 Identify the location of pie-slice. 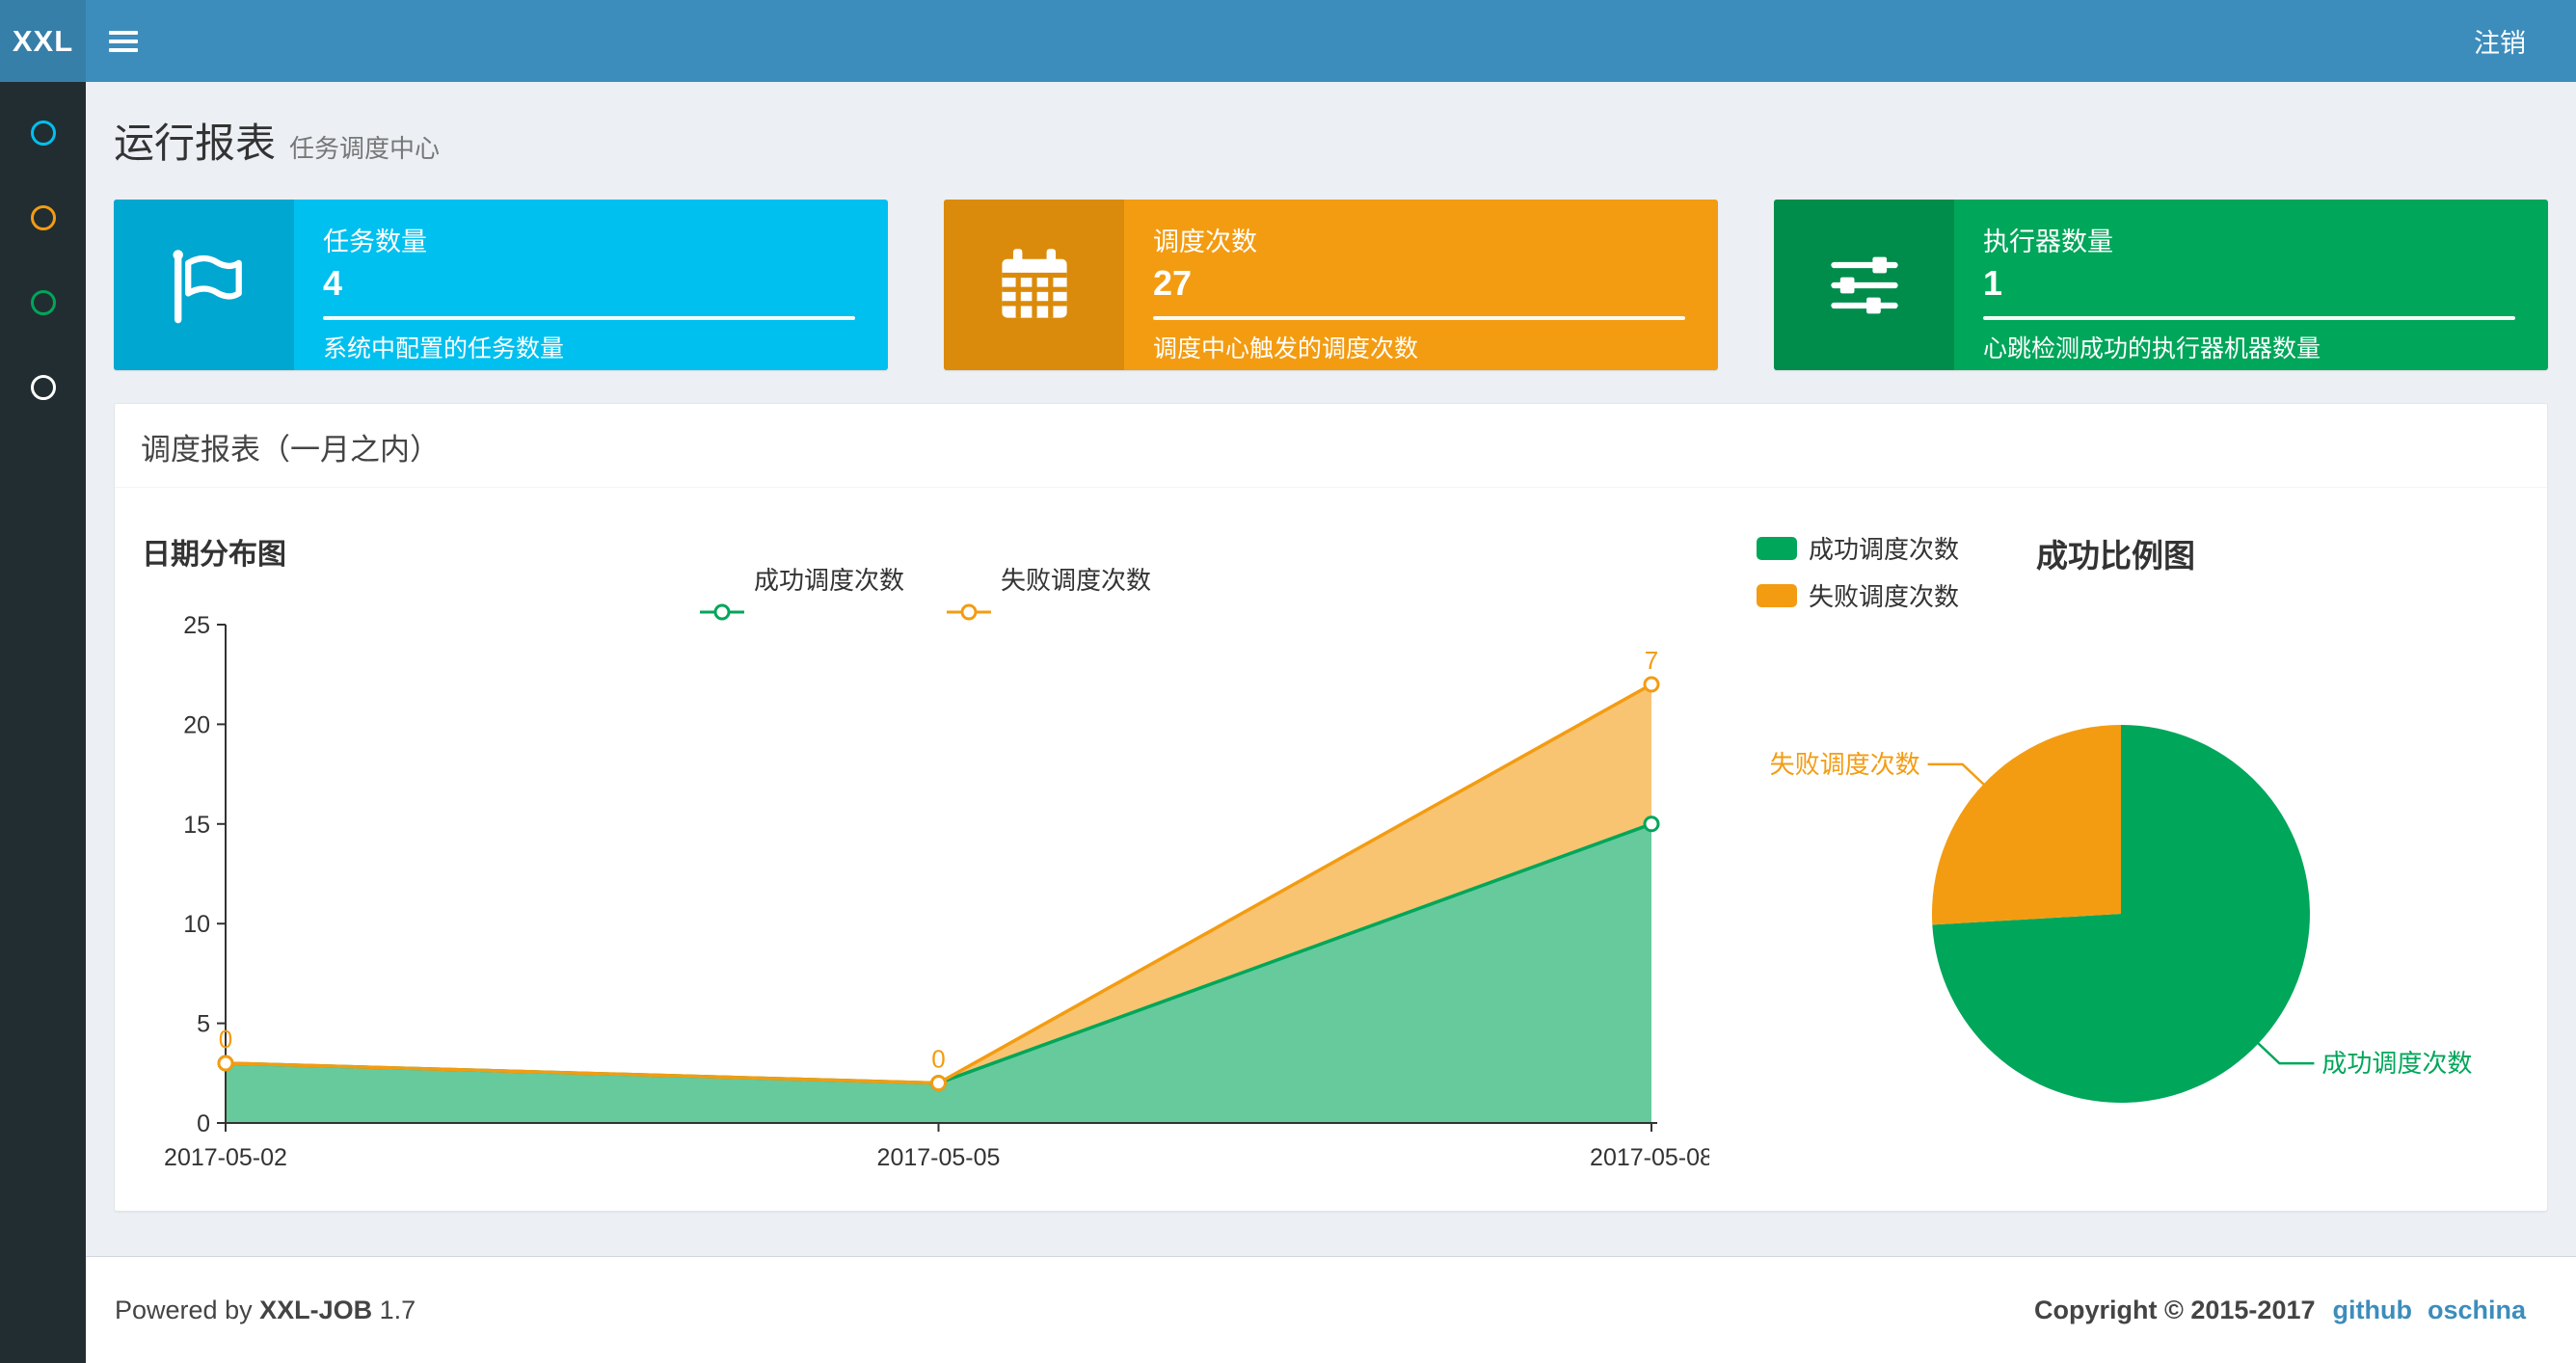
(2026, 825).